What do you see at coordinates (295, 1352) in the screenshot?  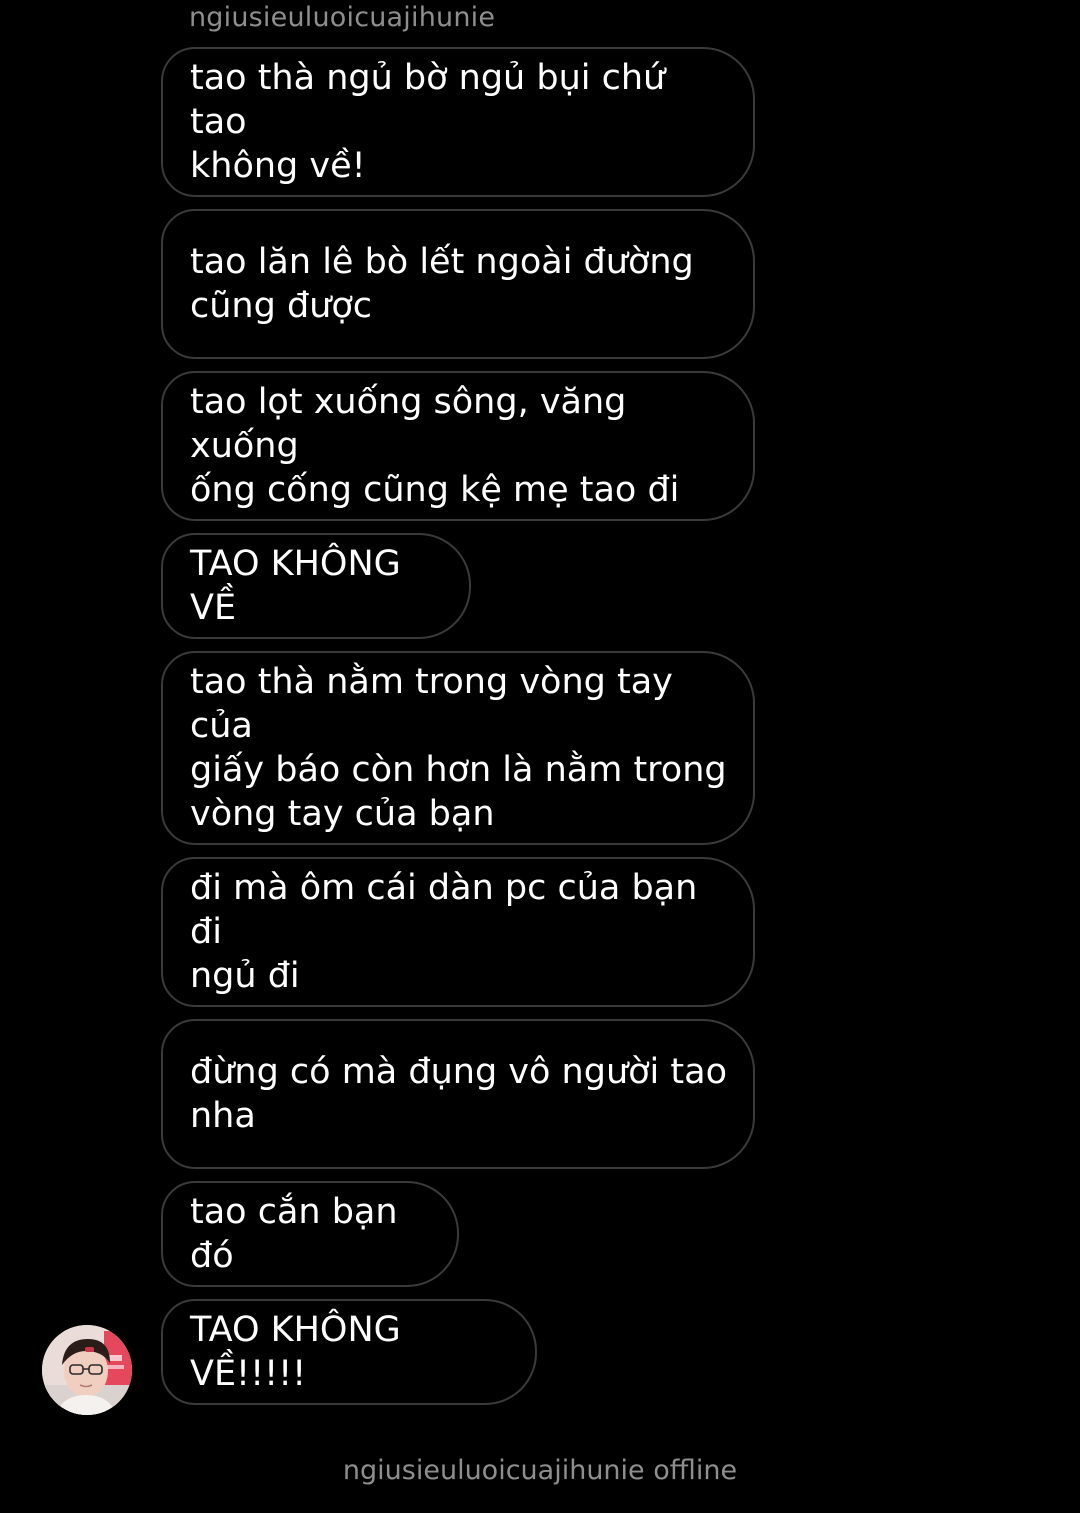 I see `message-text: TAO KHÔNG VỀ!!!!!` at bounding box center [295, 1352].